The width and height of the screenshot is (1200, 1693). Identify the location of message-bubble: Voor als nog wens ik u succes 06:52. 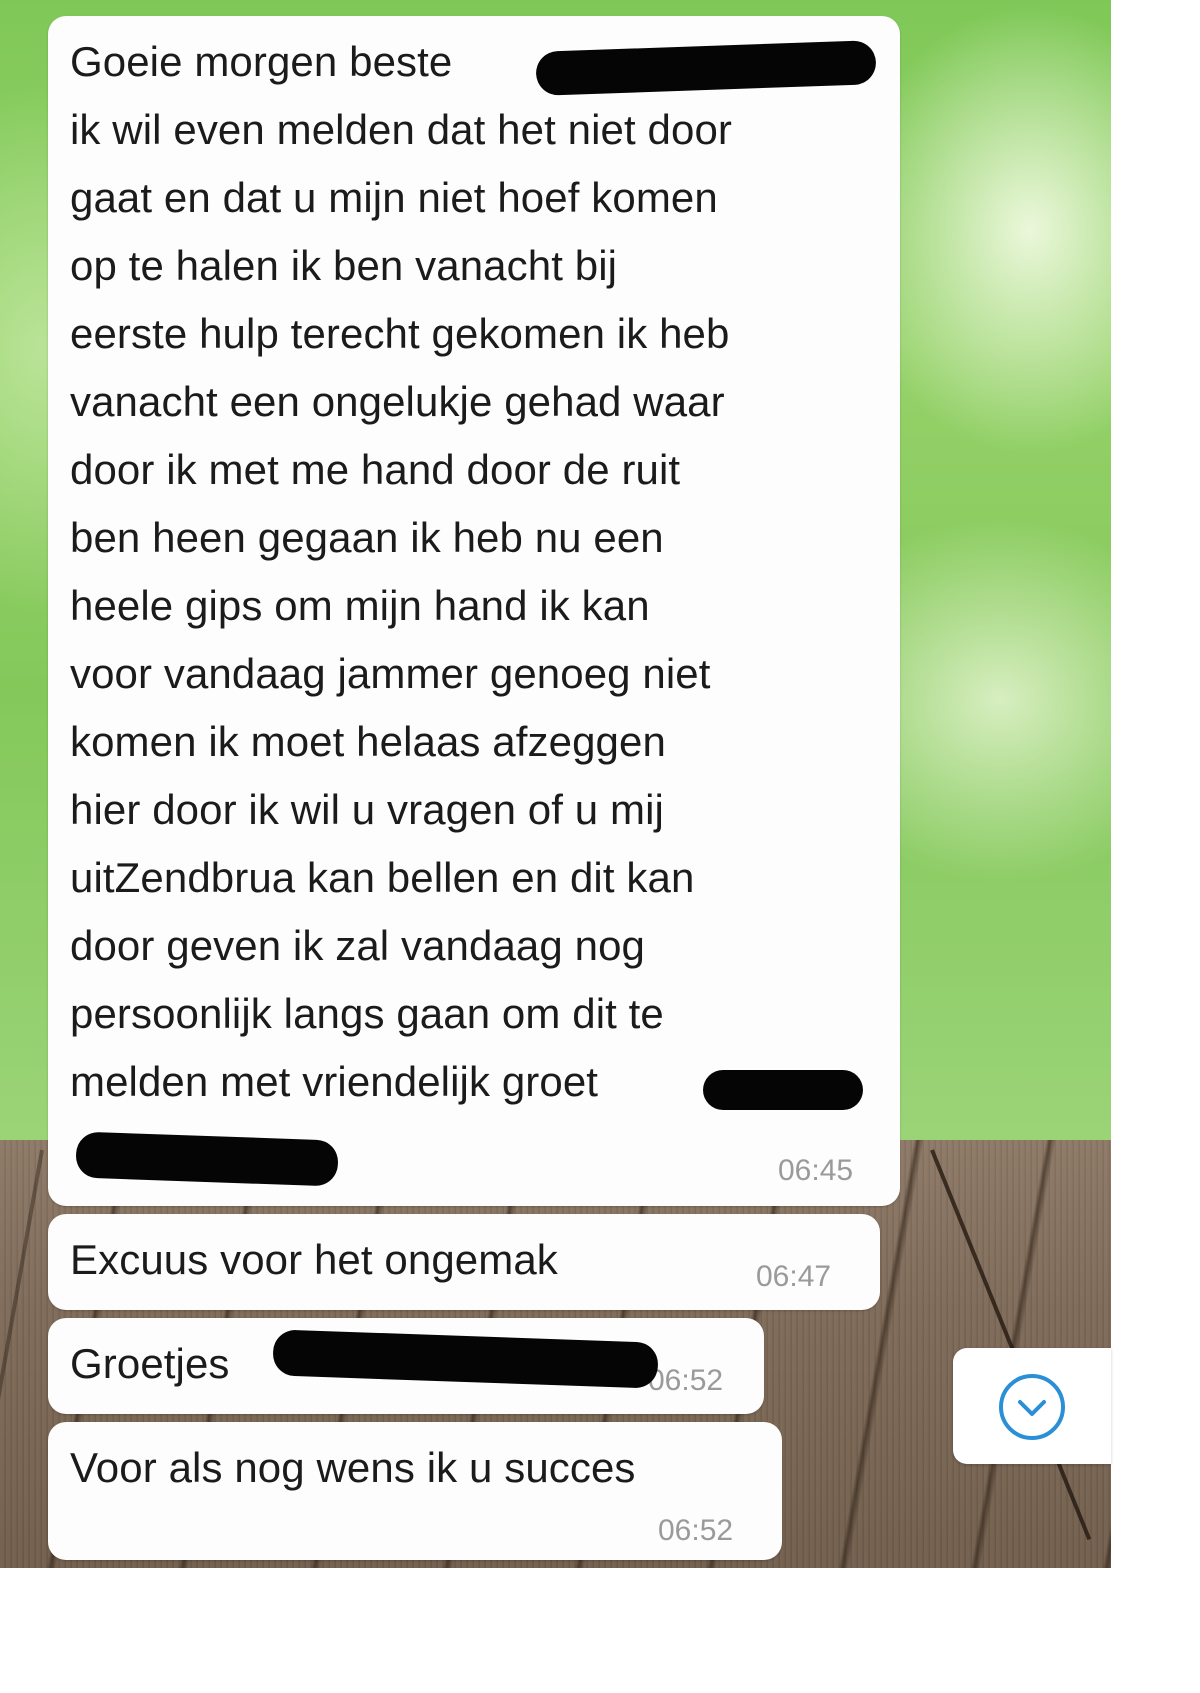
(415, 1491).